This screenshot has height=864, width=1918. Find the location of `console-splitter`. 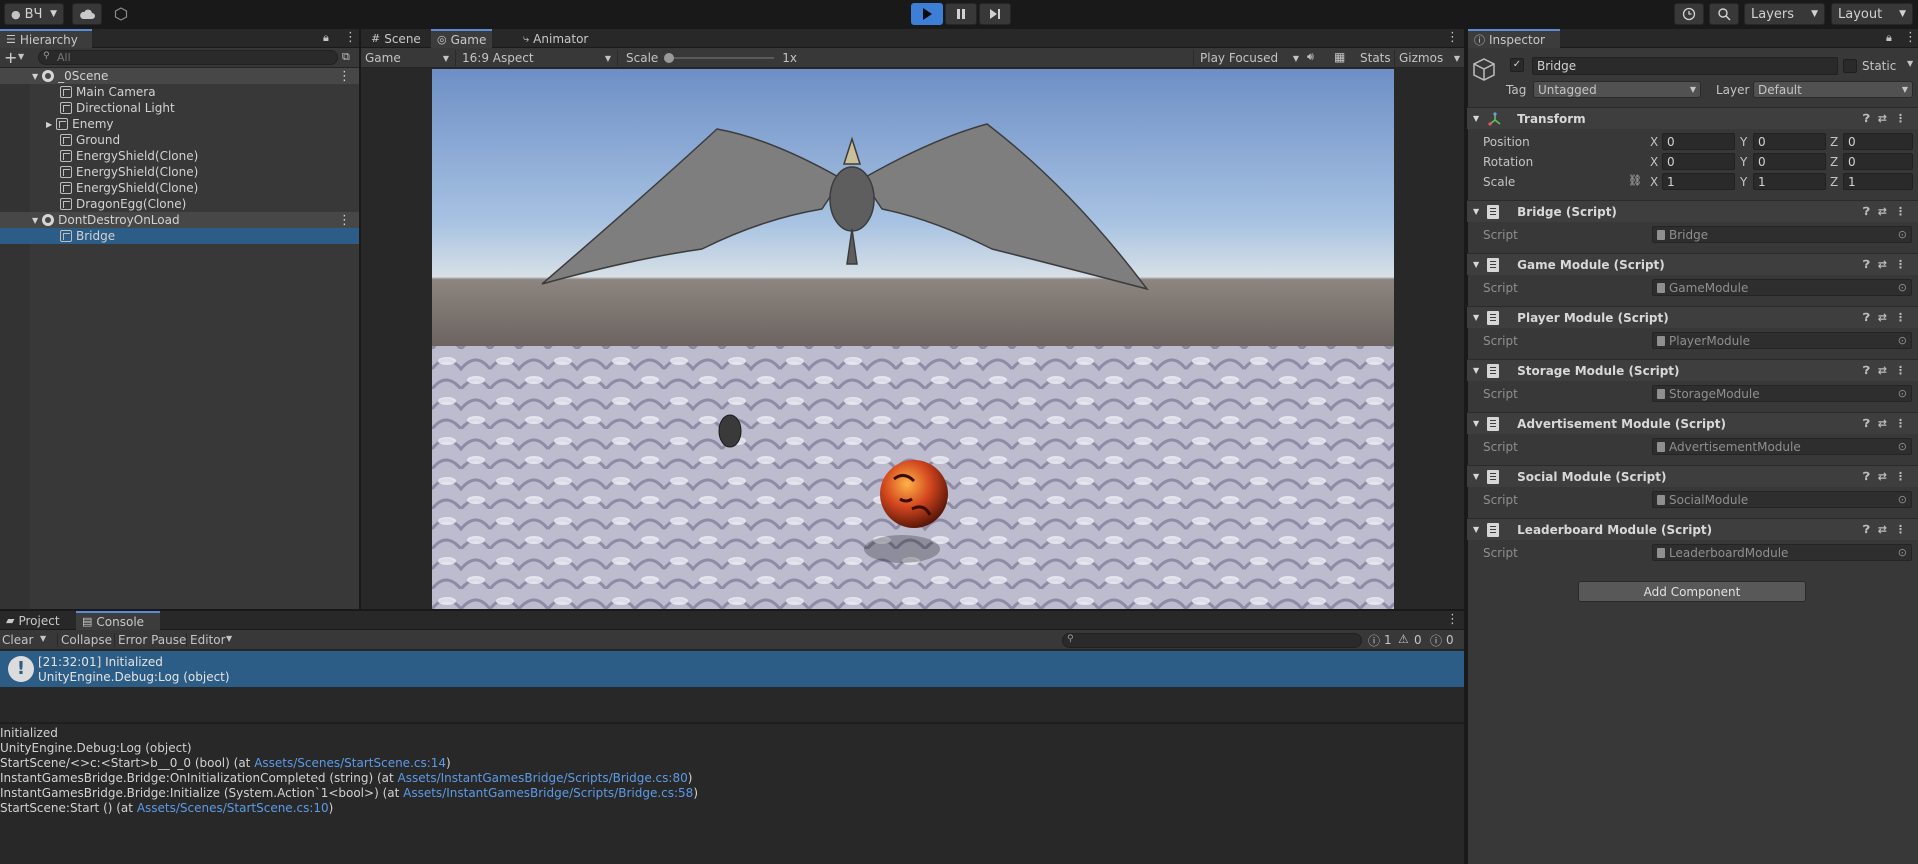

console-splitter is located at coordinates (732, 723).